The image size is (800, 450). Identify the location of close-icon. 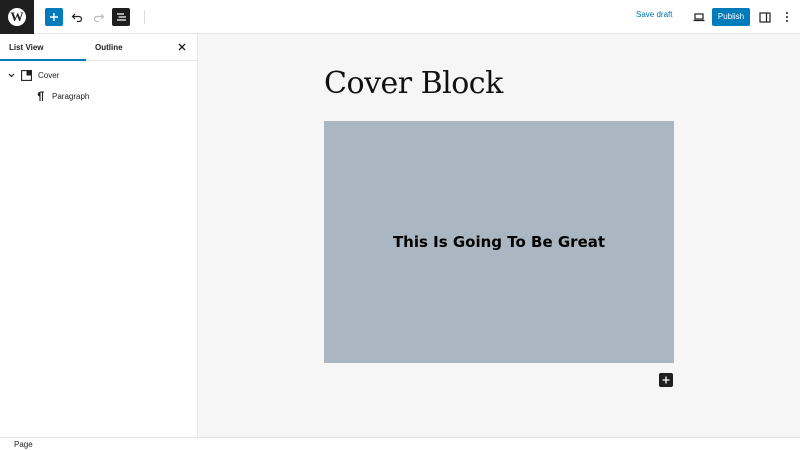
(182, 47).